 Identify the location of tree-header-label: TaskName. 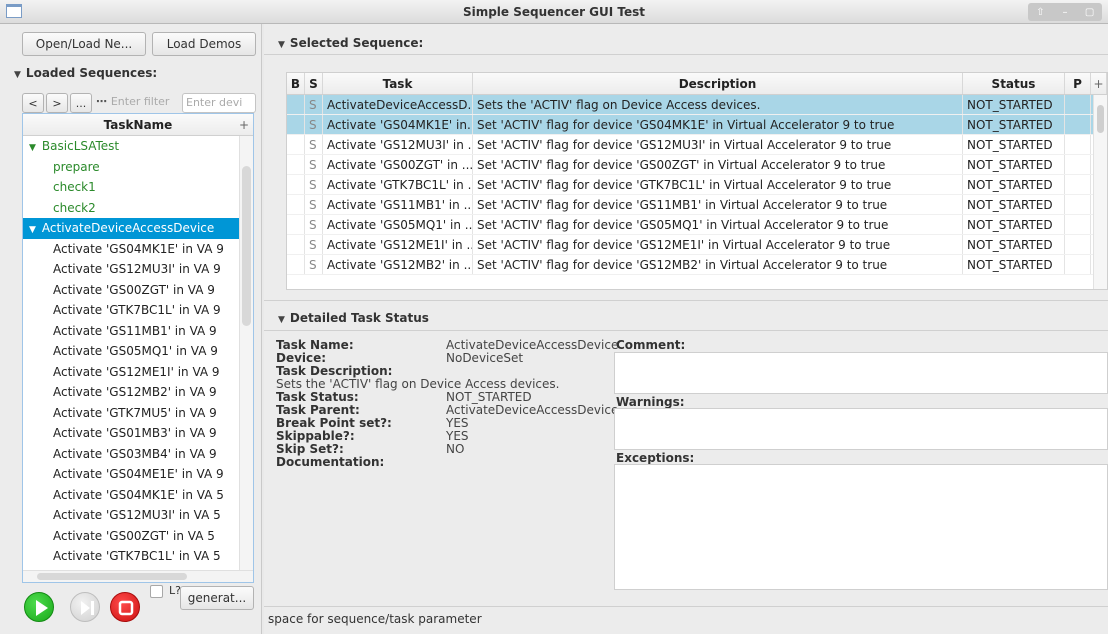
(138, 125).